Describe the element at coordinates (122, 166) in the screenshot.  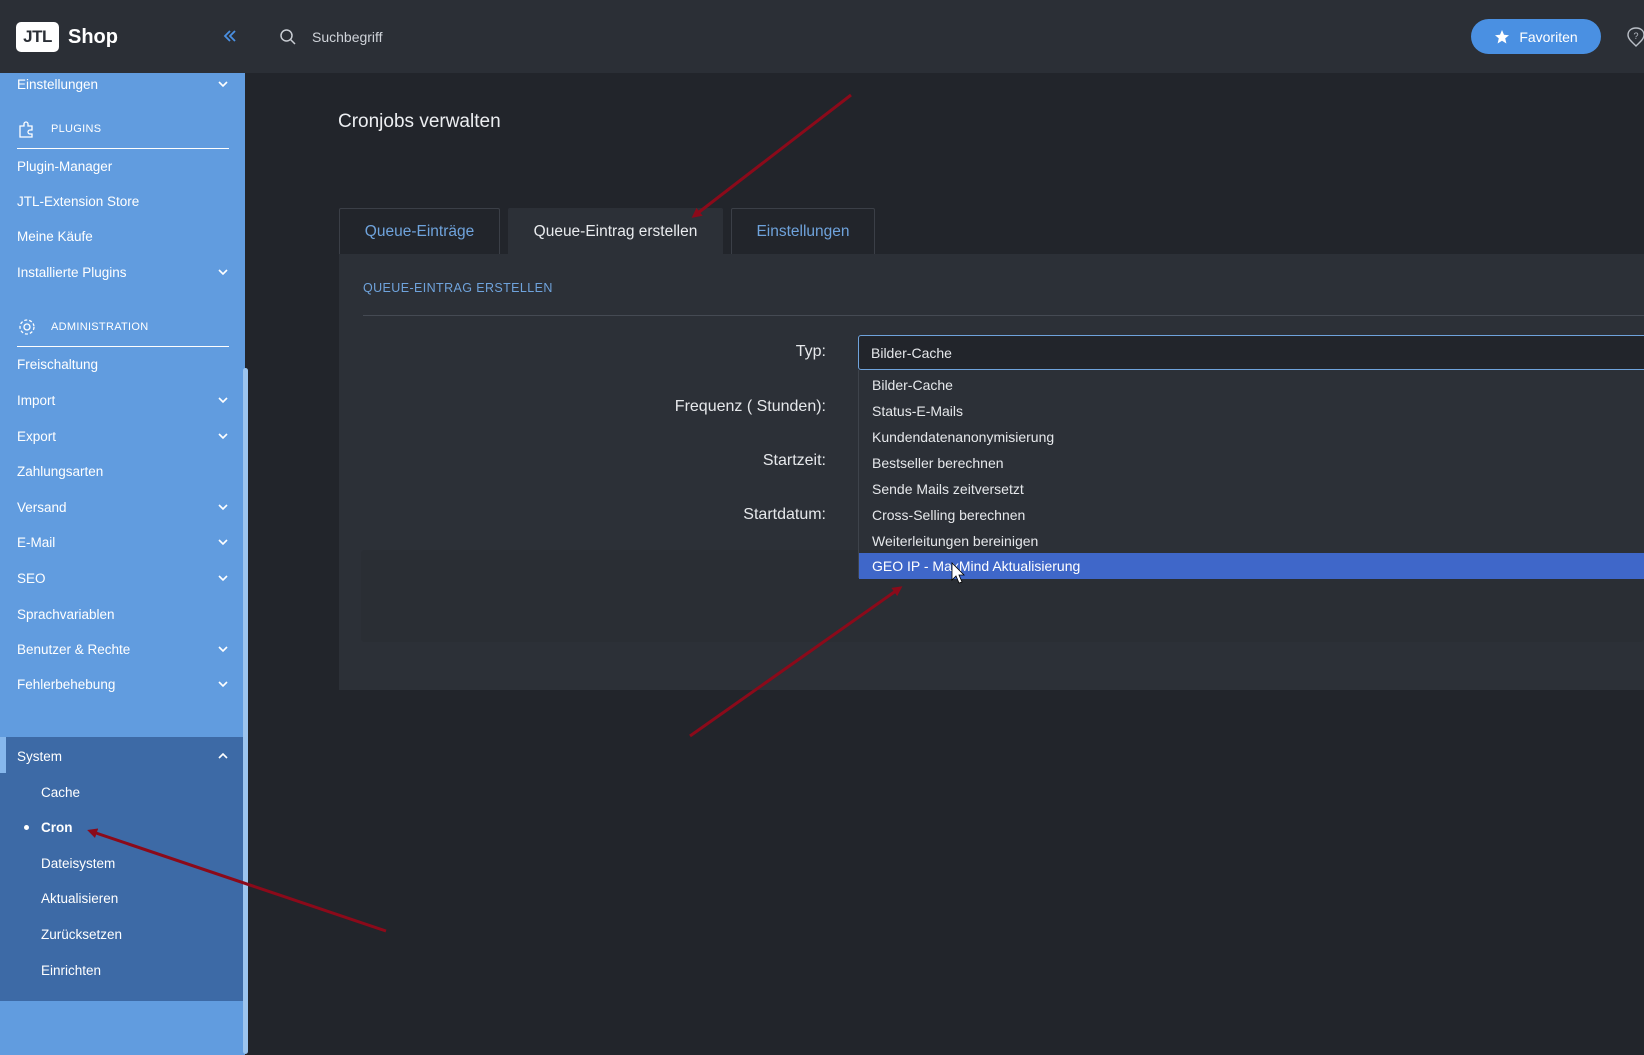
I see `sidebar-item-plugin-manager: Plugin-Manager` at that location.